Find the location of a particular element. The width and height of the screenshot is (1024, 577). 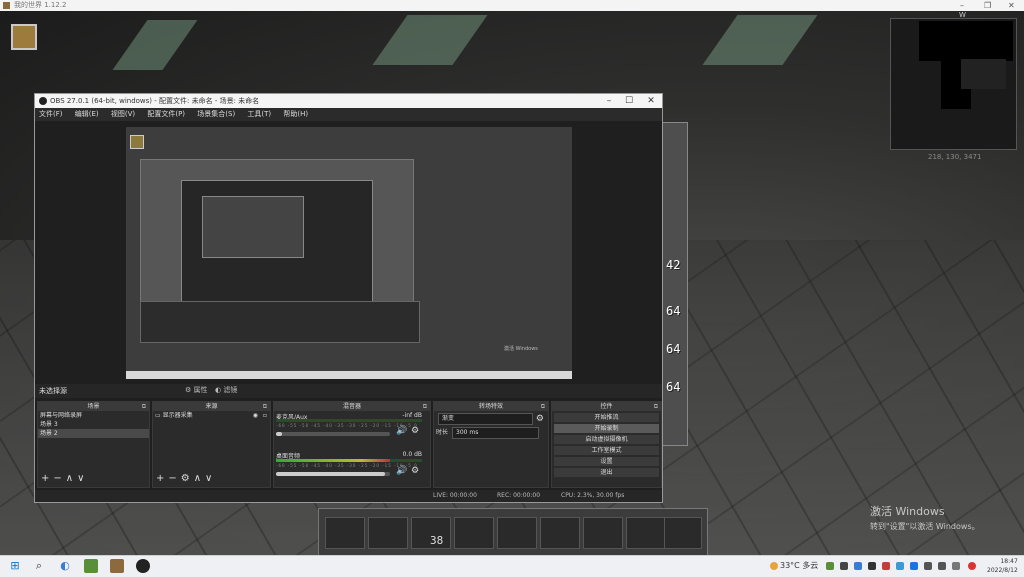

slot-count: 42 is located at coordinates (673, 265).